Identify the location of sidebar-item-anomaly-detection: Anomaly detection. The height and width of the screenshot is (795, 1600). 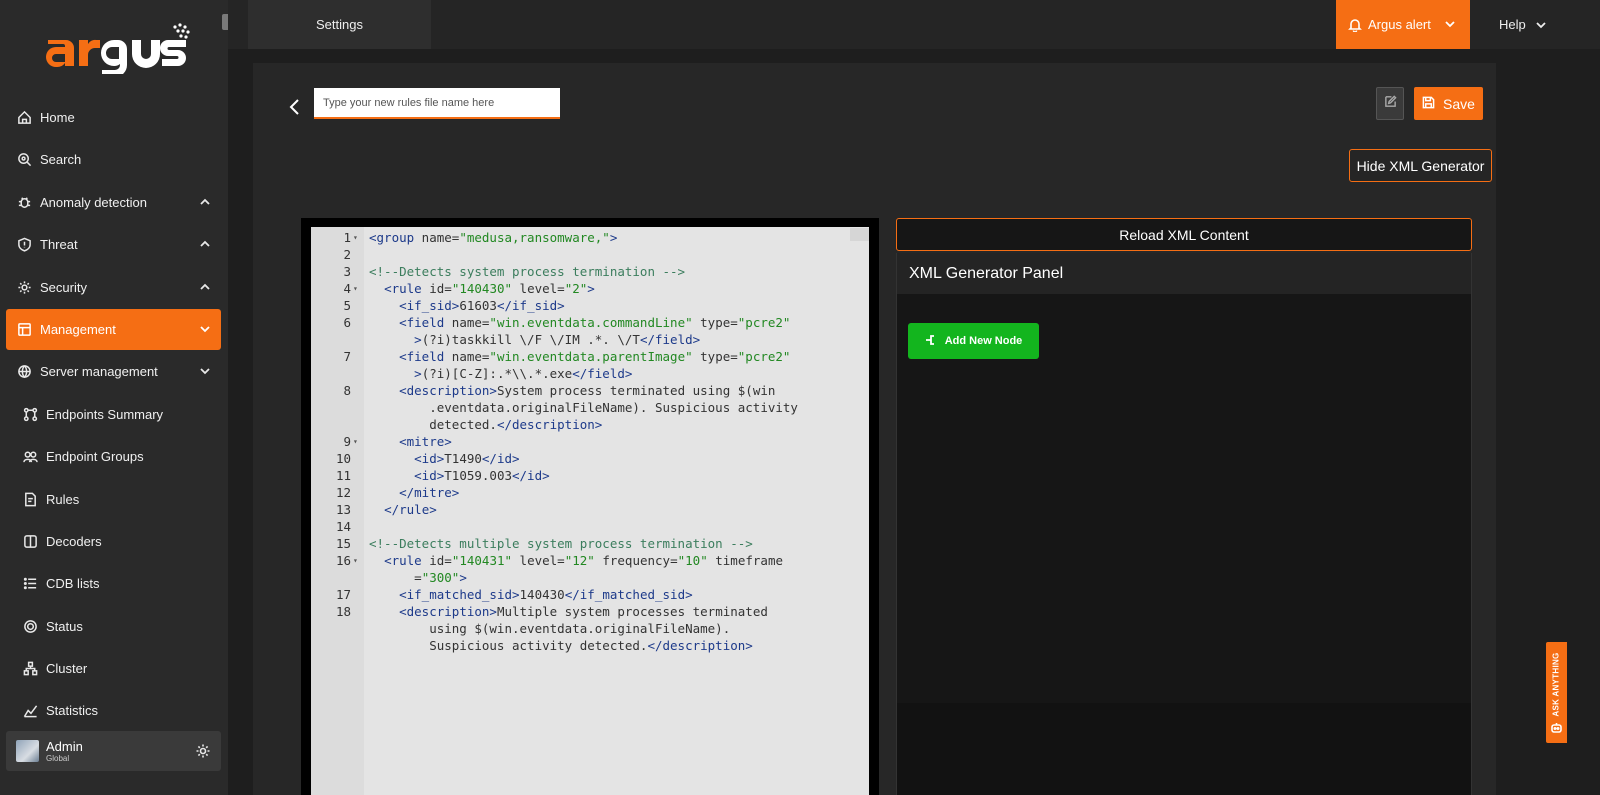
(113, 202).